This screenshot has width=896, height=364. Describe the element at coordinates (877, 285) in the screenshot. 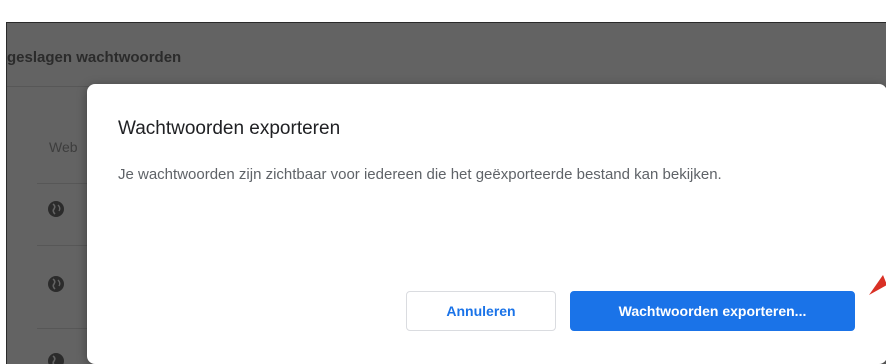

I see `annotation-arrow-icon` at that location.